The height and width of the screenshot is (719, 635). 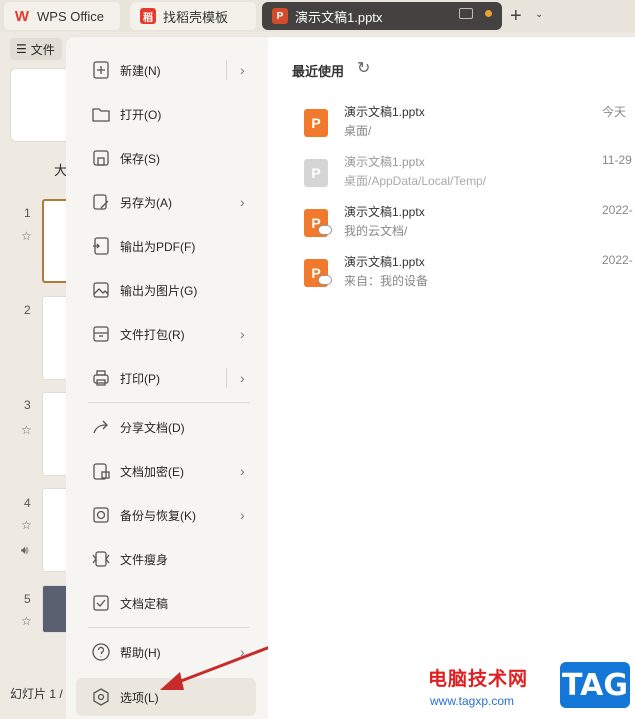 What do you see at coordinates (363, 68) in the screenshot?
I see `refresh-icon: ↻` at bounding box center [363, 68].